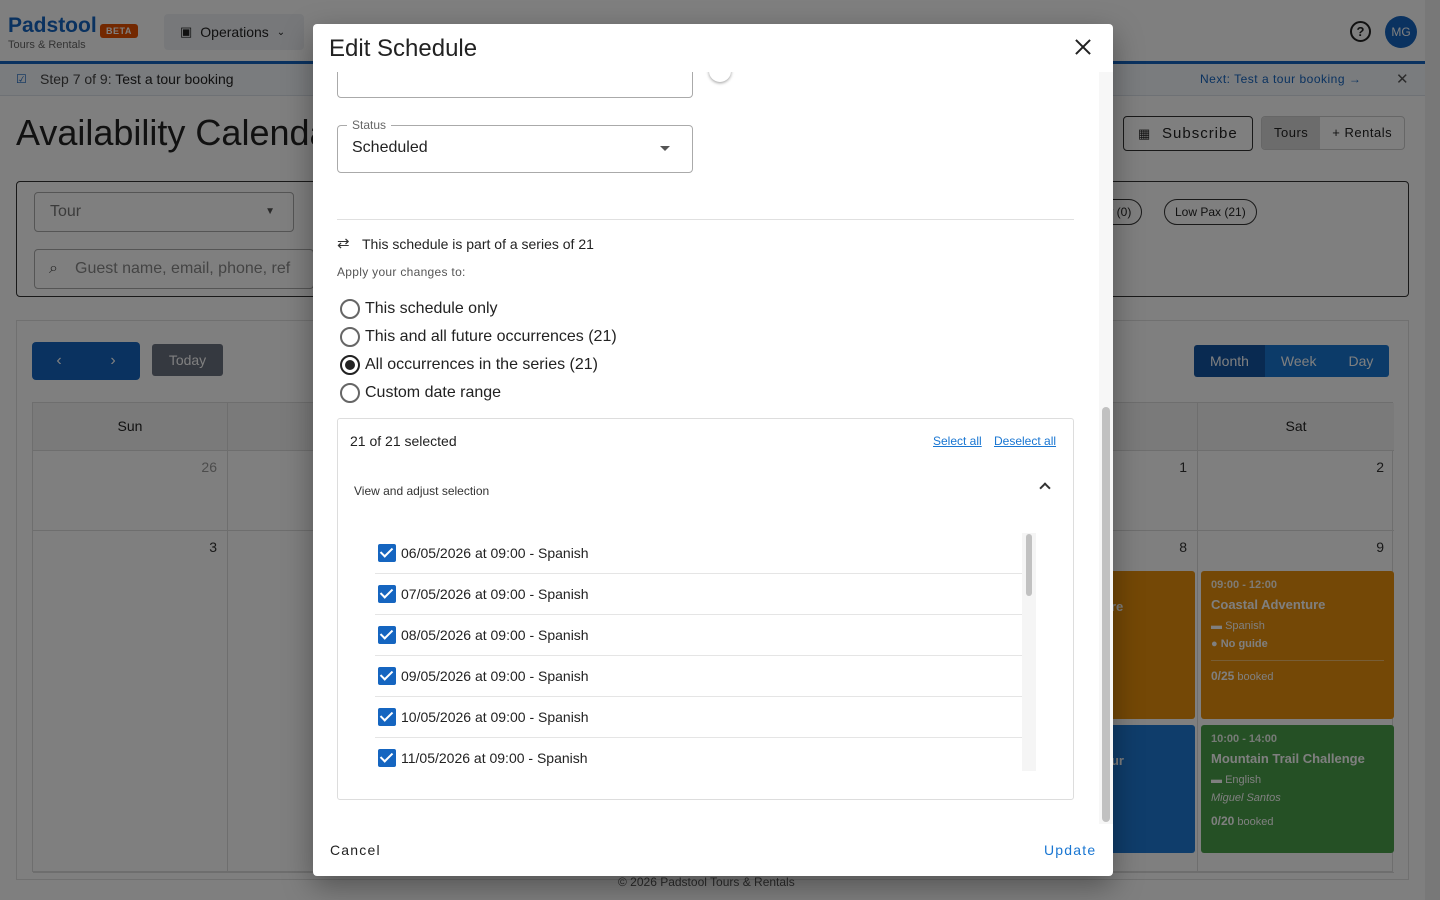 This screenshot has height=900, width=1440. I want to click on list-item: 08/05/2026 at 09:00 - Spanish, so click(698, 635).